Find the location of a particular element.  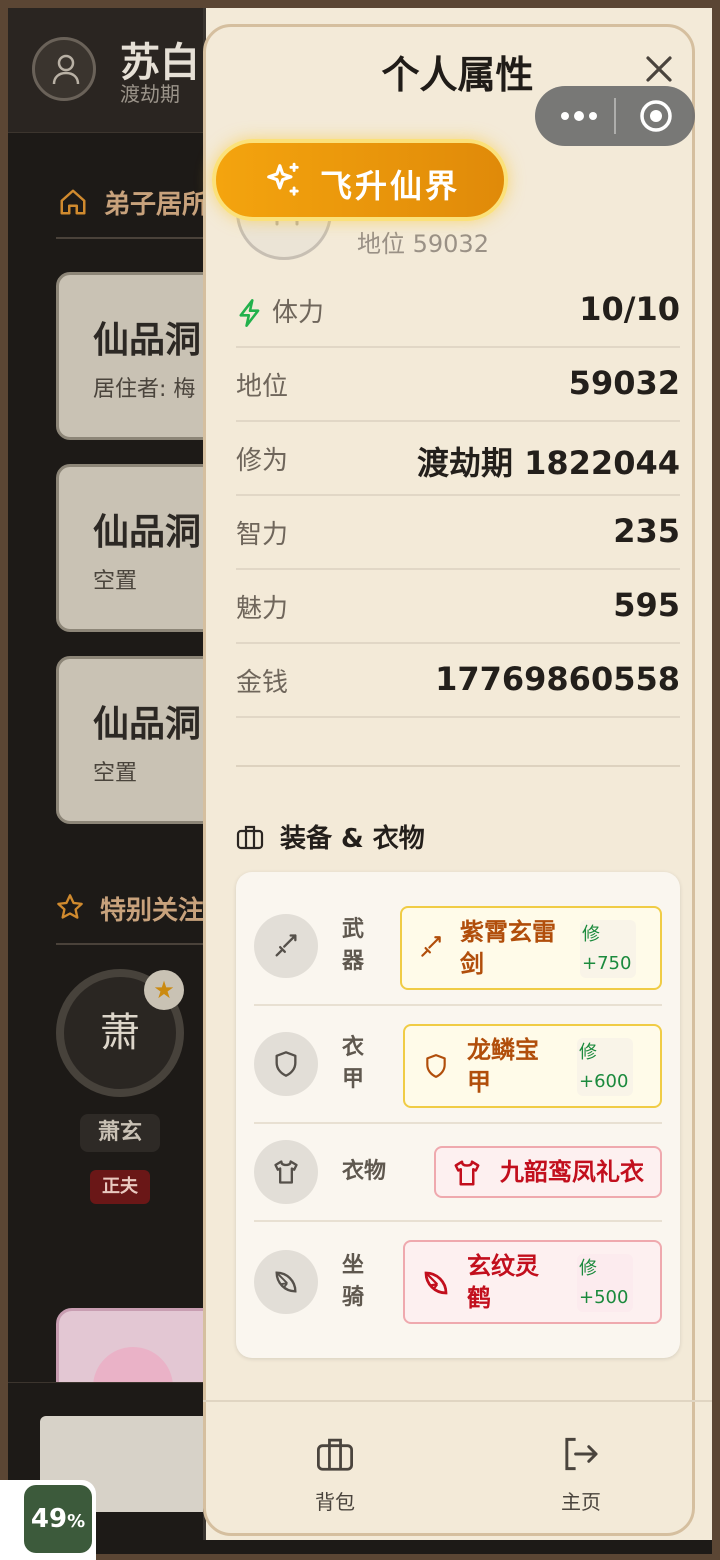

badge-unit: % is located at coordinates (76, 1521).